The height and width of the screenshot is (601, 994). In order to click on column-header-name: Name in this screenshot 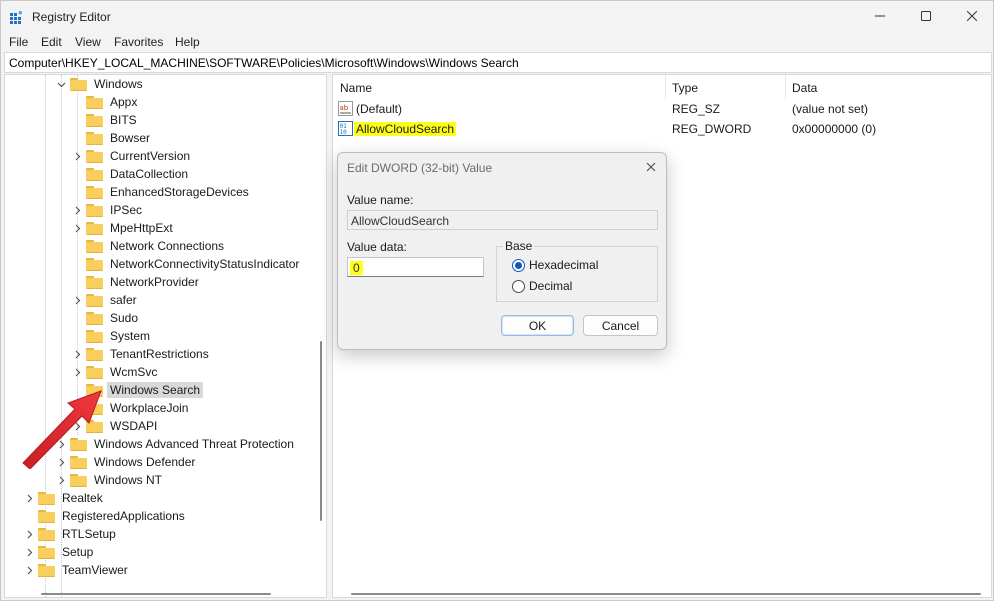, I will do `click(356, 87)`.